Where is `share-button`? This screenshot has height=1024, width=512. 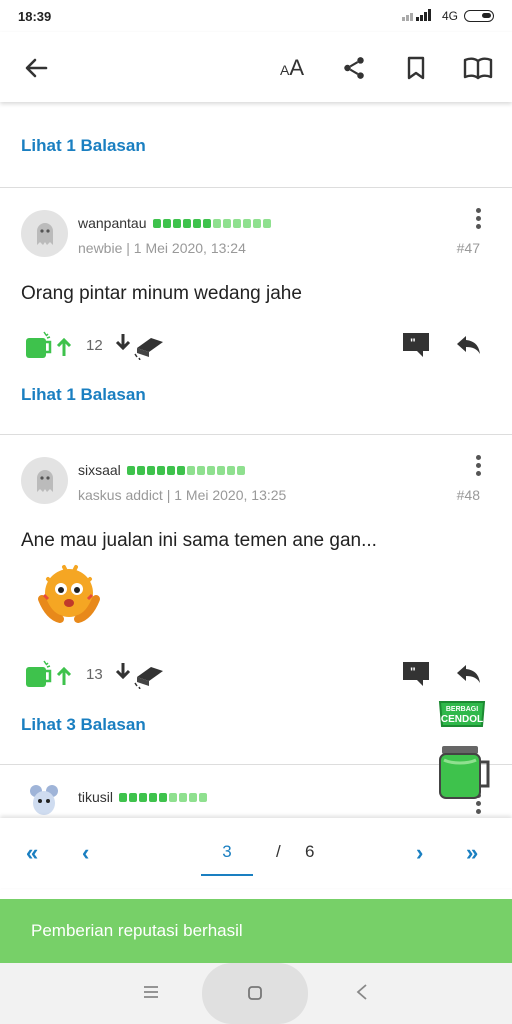
share-button is located at coordinates (354, 68).